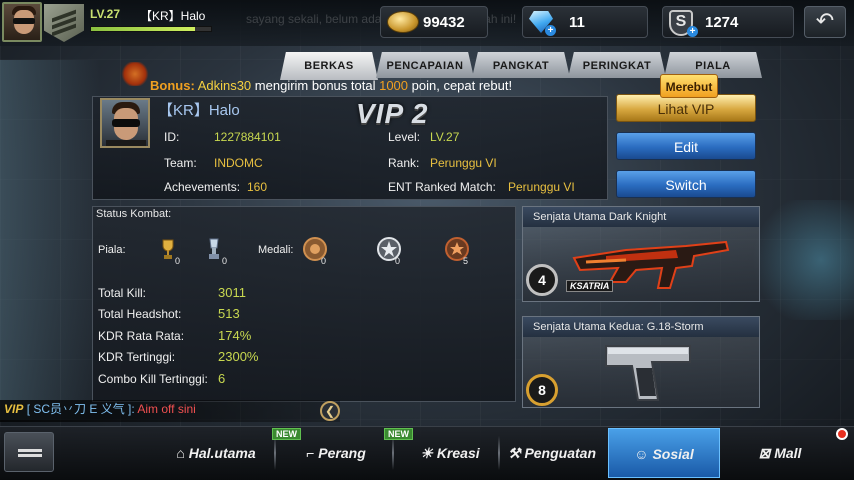 The height and width of the screenshot is (480, 854). What do you see at coordinates (50, 240) in the screenshot?
I see `background-light-left` at bounding box center [50, 240].